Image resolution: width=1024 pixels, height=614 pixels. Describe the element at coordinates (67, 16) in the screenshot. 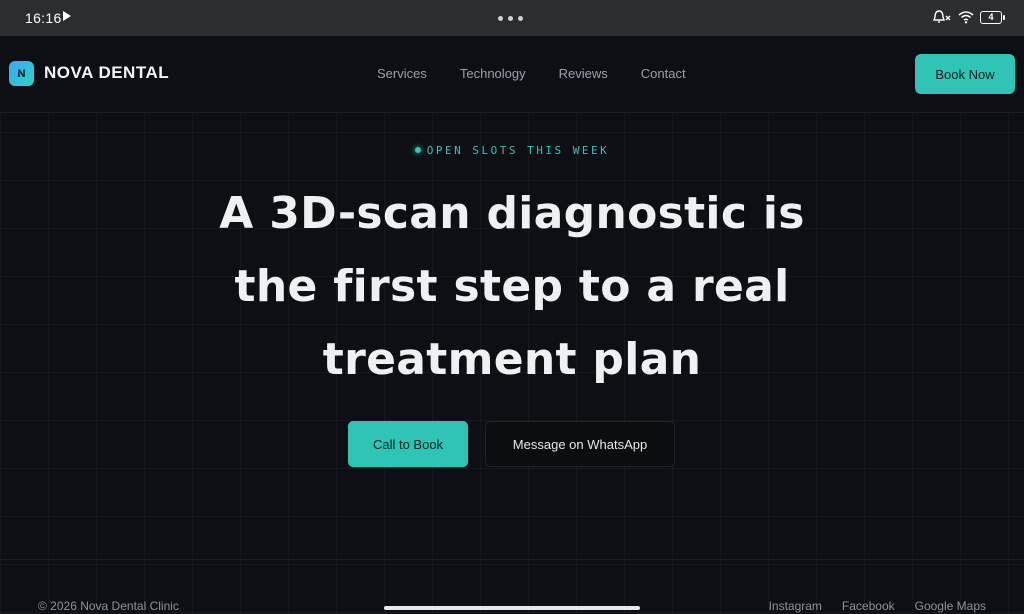

I see `media-playing-icon` at that location.